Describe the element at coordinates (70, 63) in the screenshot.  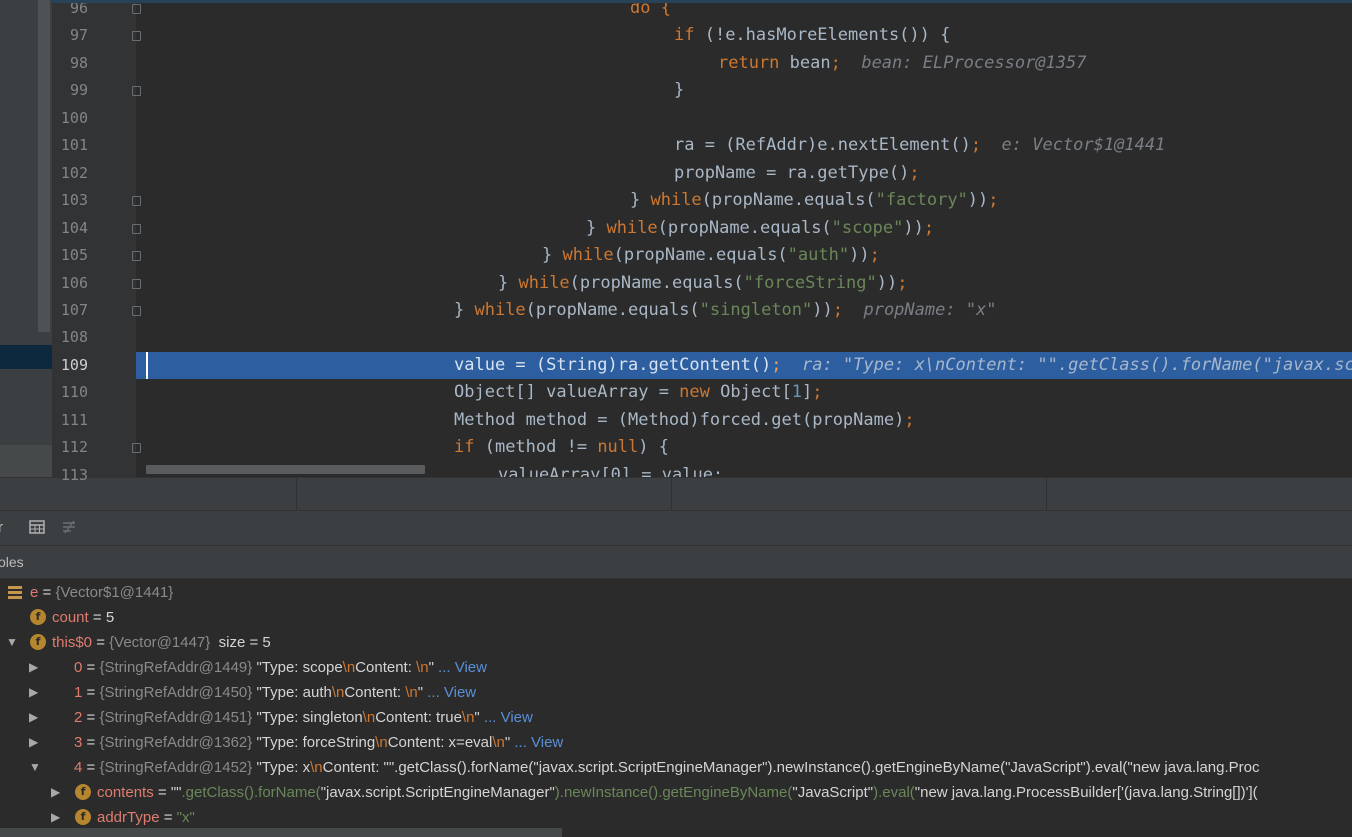
I see `line-number: 98` at that location.